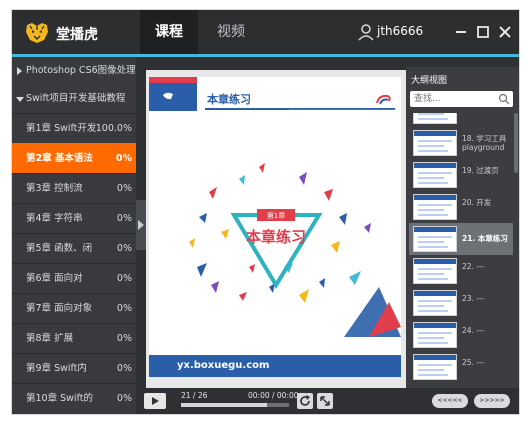 This screenshot has width=531, height=428. Describe the element at coordinates (492, 401) in the screenshot. I see `next-page-button: >>>>>` at that location.